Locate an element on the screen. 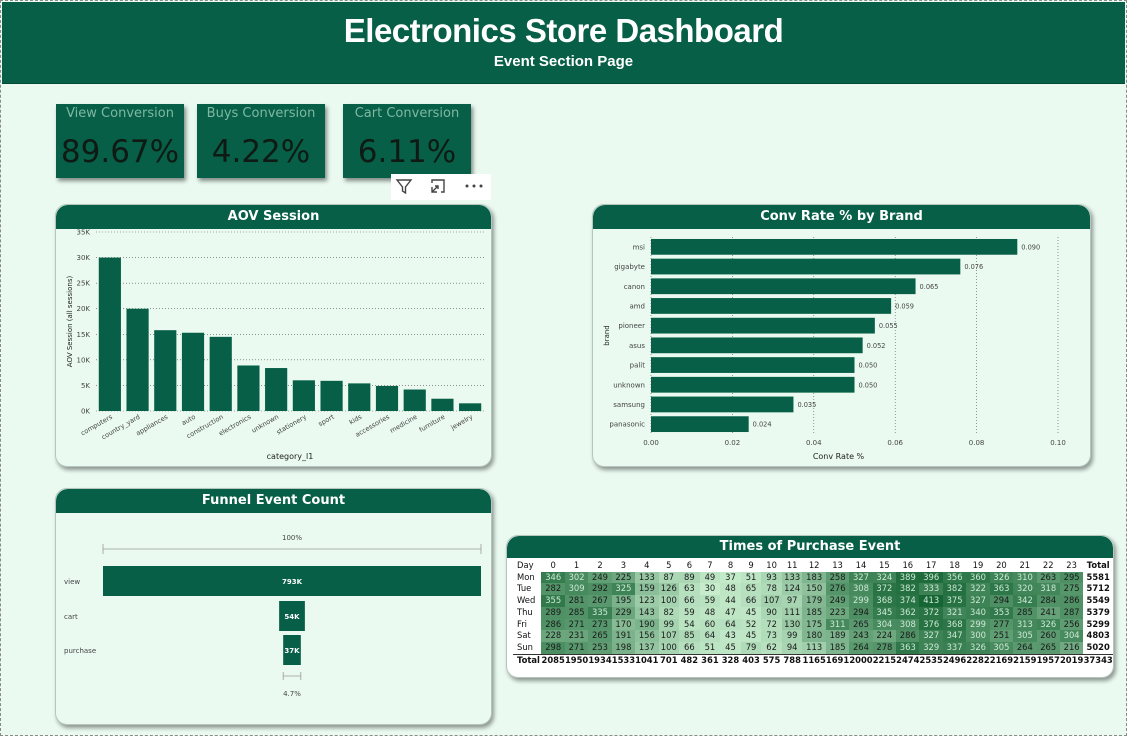 The image size is (1127, 736). filter-icon is located at coordinates (404, 188).